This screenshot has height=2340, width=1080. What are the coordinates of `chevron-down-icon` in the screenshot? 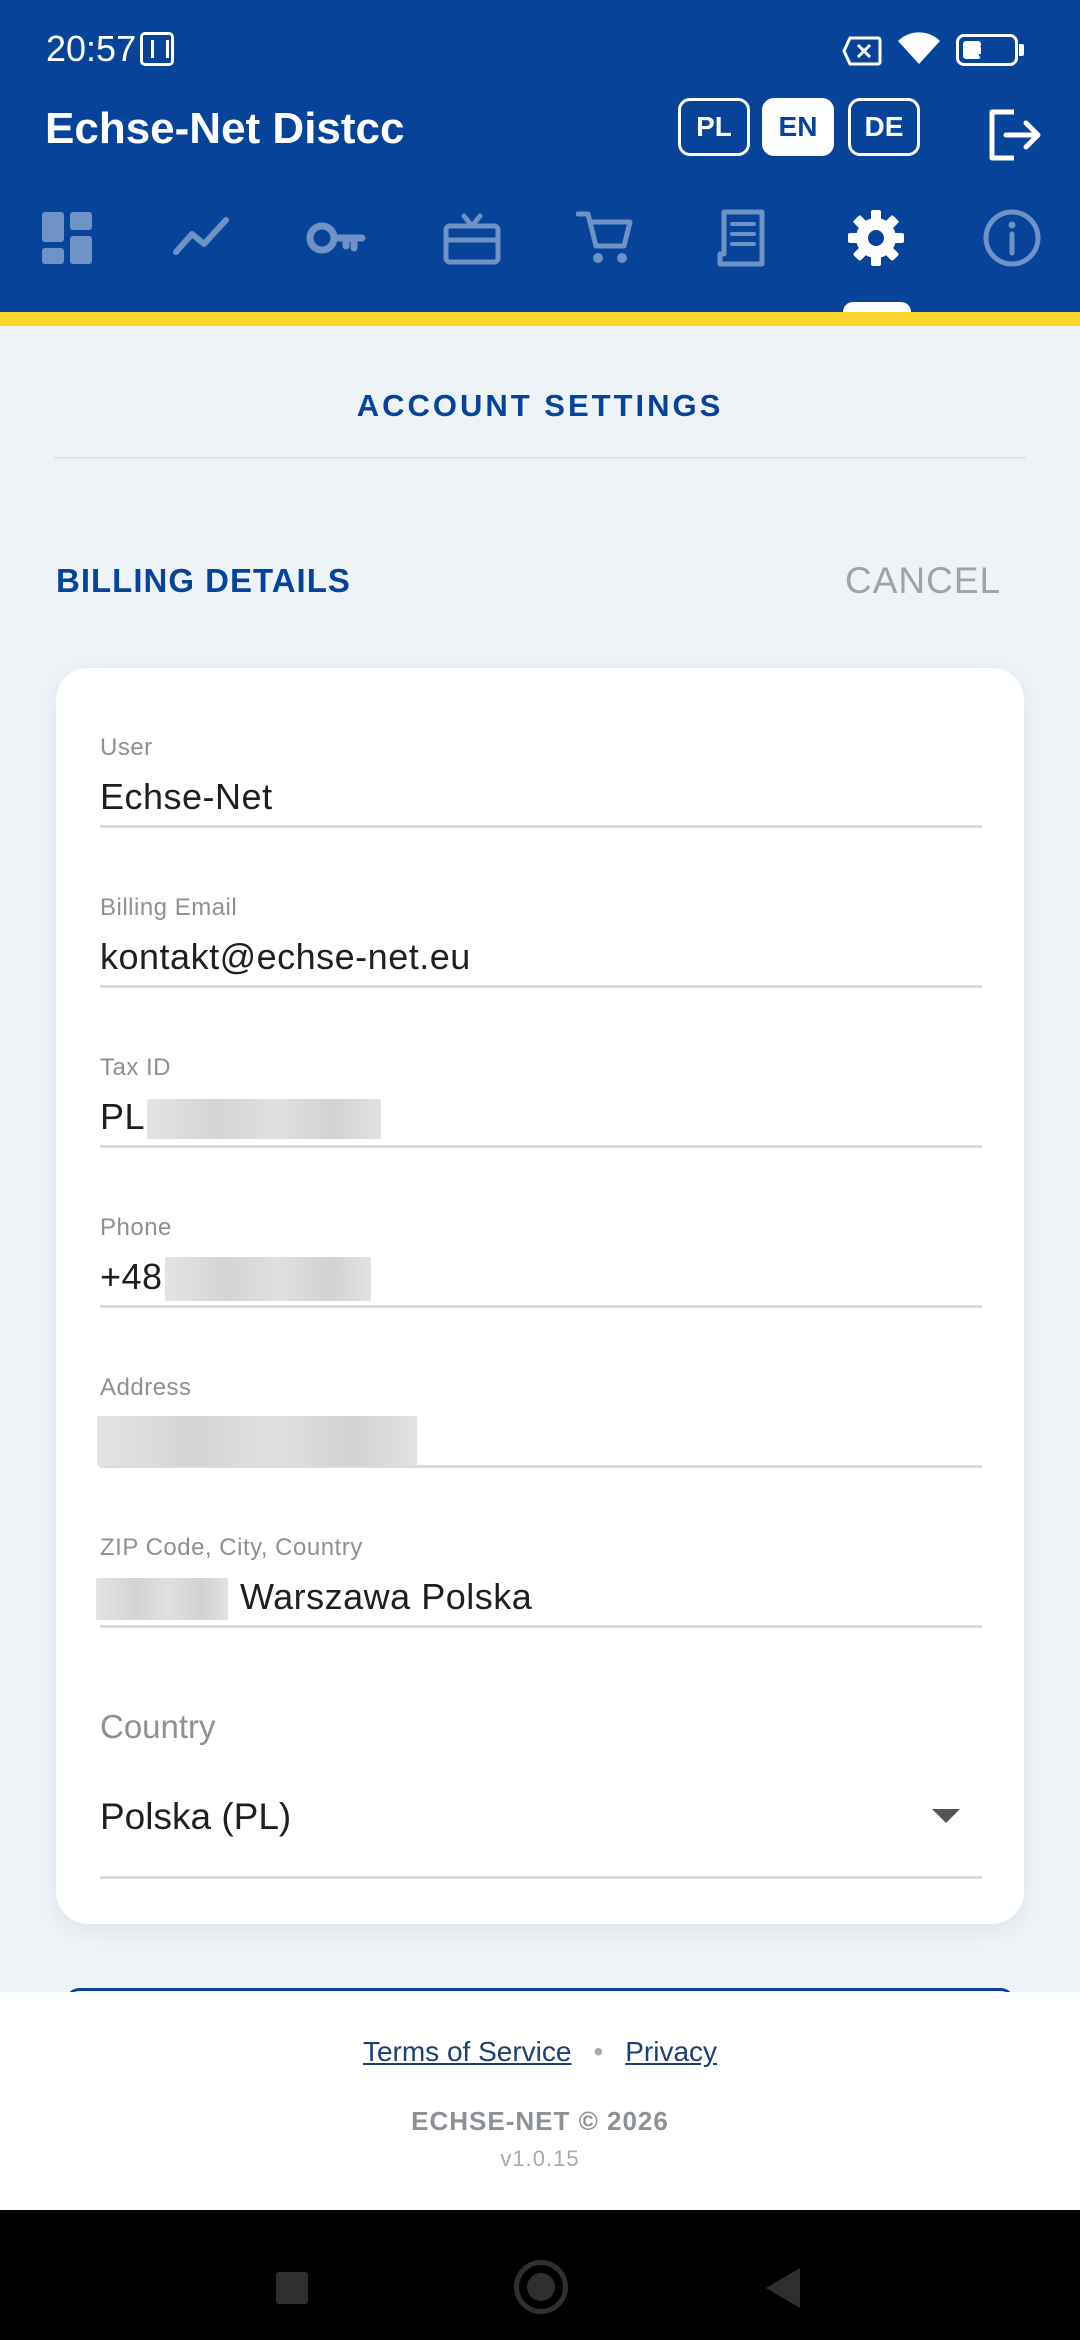 It's located at (946, 1816).